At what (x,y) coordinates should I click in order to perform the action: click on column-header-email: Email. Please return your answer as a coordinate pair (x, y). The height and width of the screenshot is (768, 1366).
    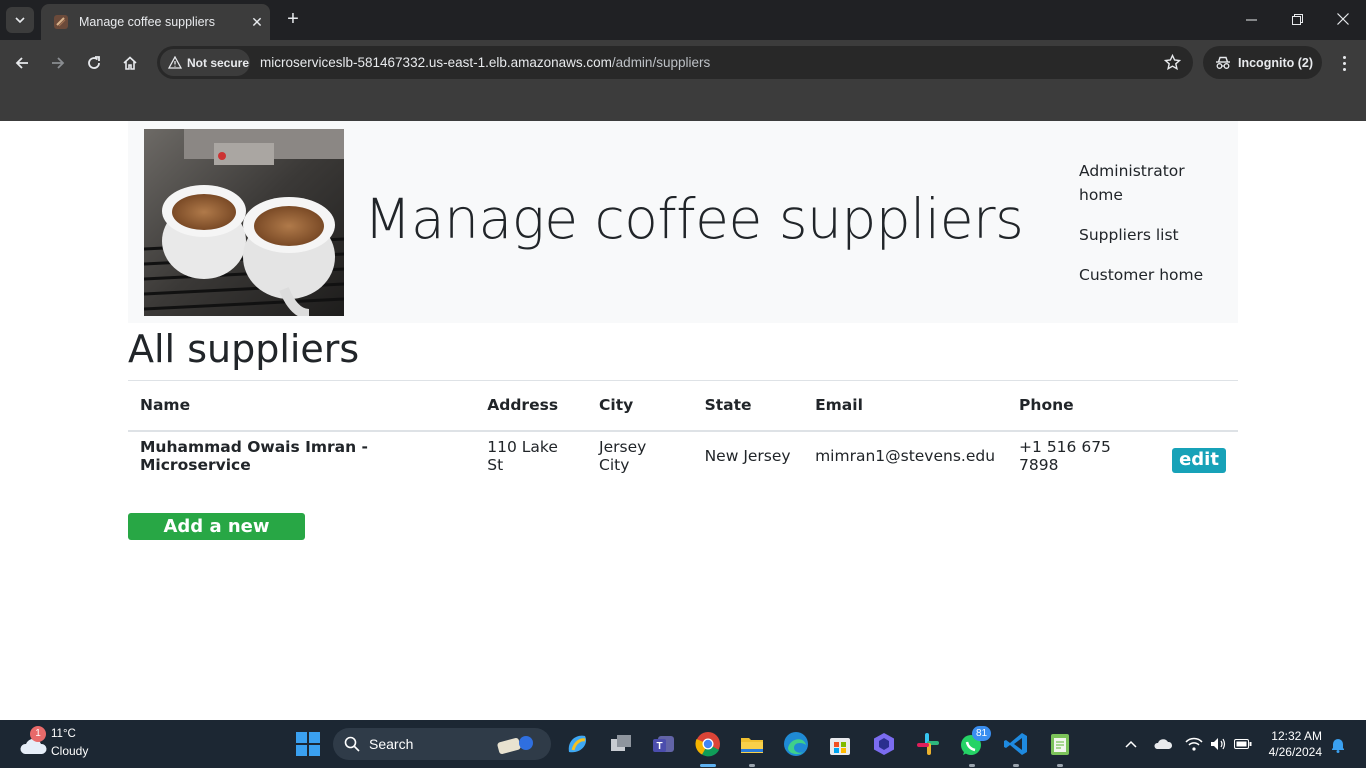
    Looking at the image, I should click on (905, 406).